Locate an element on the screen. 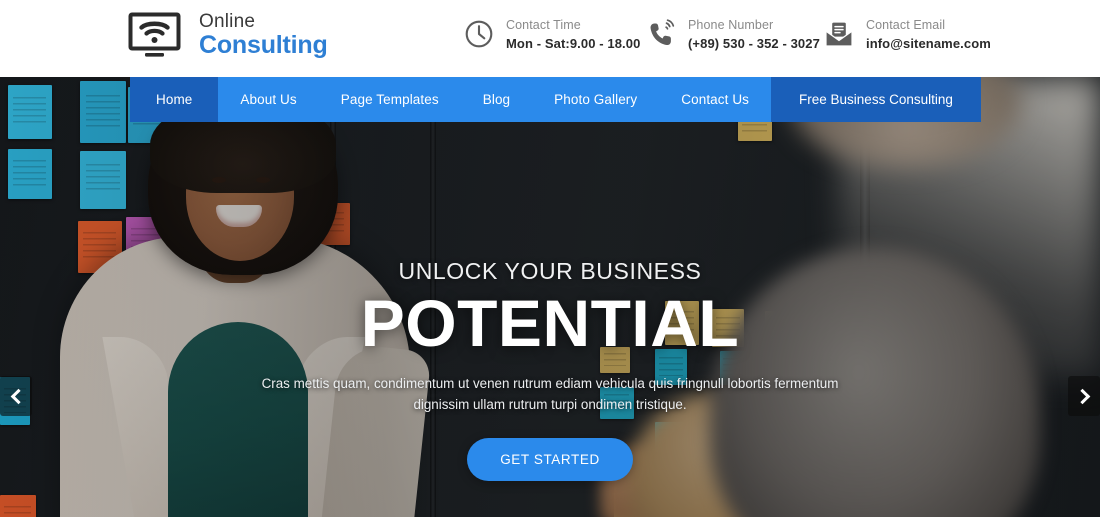  logo-line-two: Consulting is located at coordinates (263, 45).